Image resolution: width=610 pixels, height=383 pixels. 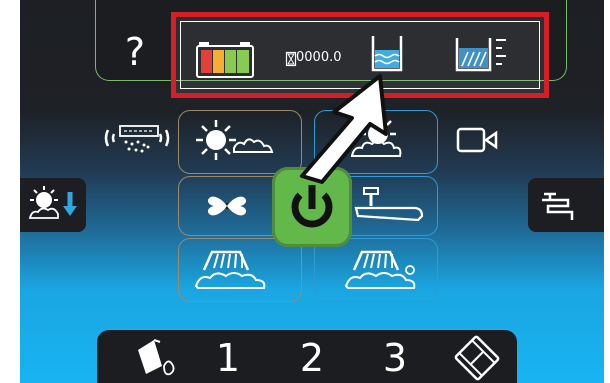 What do you see at coordinates (395, 358) in the screenshot?
I see `preset-3-button: 3` at bounding box center [395, 358].